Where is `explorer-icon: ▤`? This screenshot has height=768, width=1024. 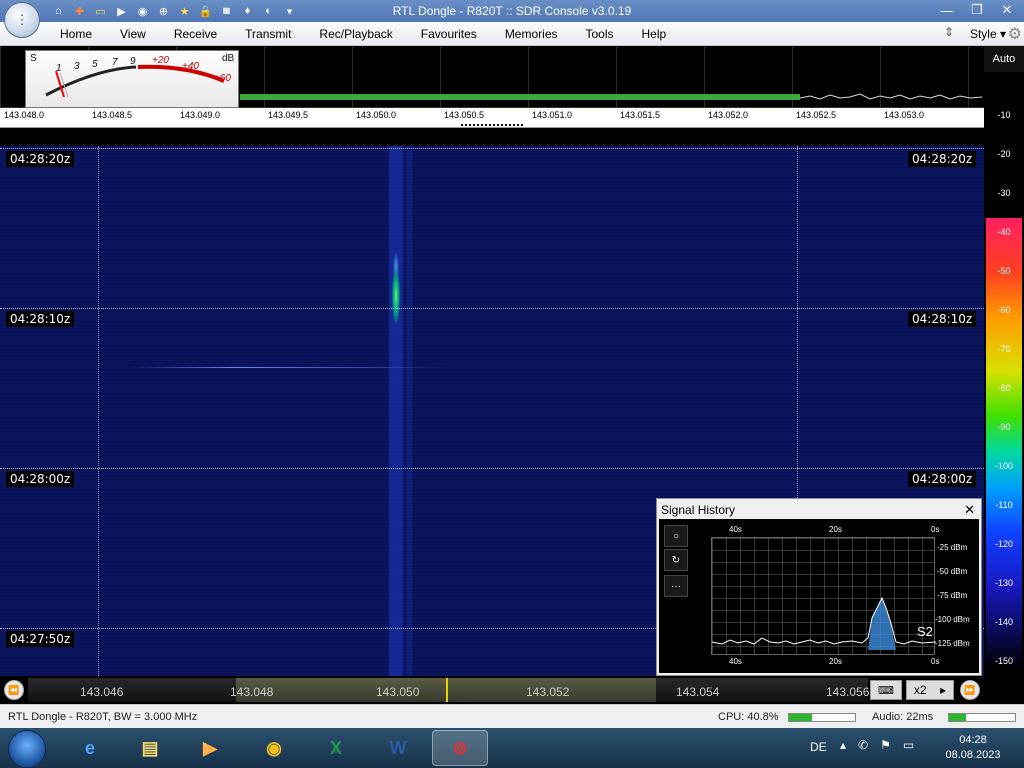
explorer-icon: ▤ is located at coordinates (150, 748).